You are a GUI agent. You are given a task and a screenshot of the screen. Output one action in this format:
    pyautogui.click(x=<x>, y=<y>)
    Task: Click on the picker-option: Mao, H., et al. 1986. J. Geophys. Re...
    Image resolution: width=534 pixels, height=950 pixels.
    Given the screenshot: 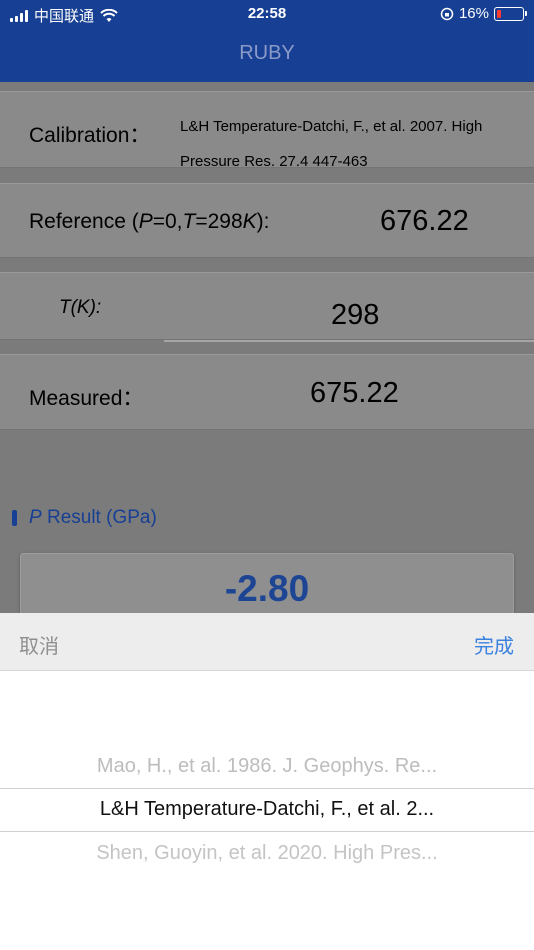 What is the action you would take?
    pyautogui.click(x=267, y=766)
    